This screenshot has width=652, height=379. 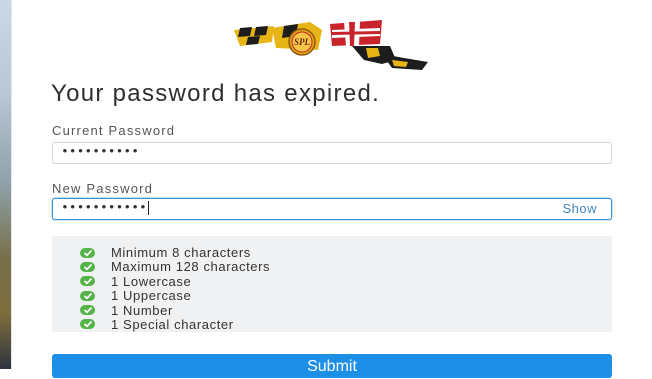 I want to click on requirement-item: 1 Lowercase, so click(x=175, y=281).